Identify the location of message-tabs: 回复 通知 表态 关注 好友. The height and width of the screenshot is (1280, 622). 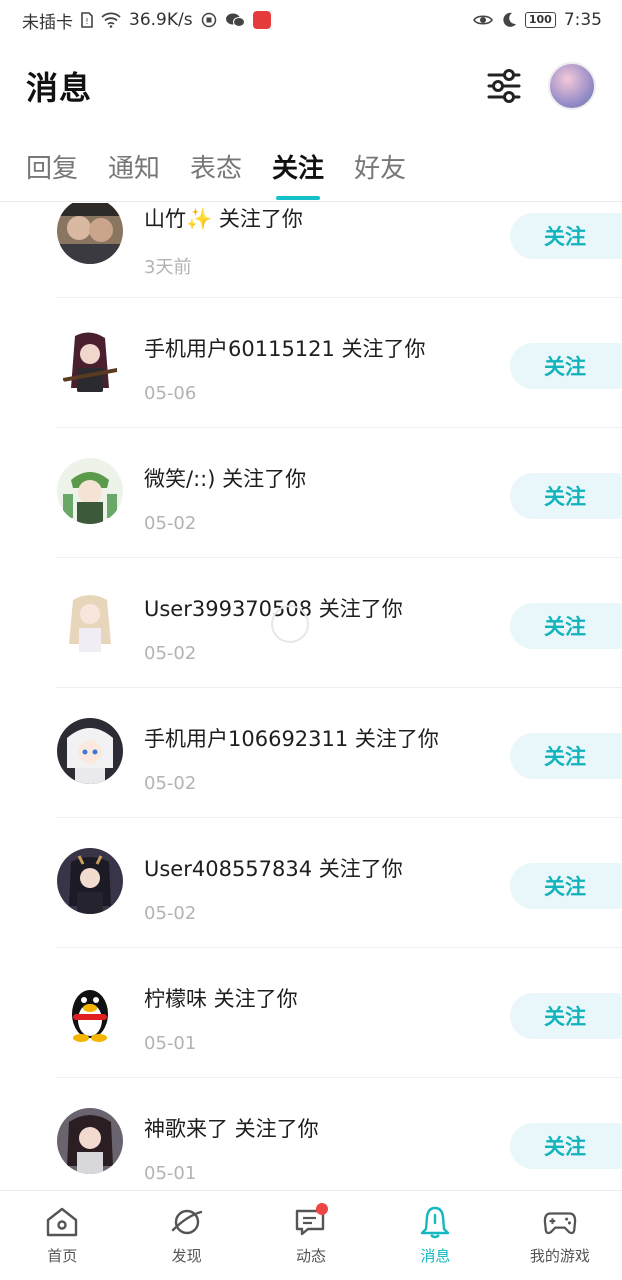
(311, 167).